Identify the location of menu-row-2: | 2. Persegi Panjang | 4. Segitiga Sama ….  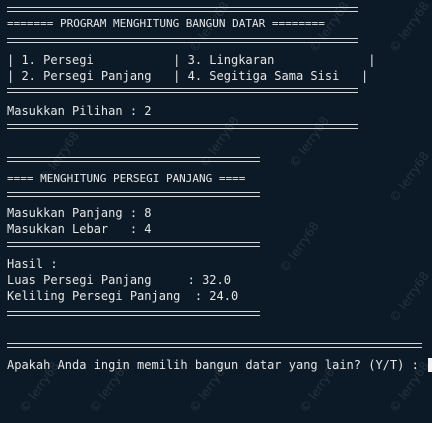
(188, 76).